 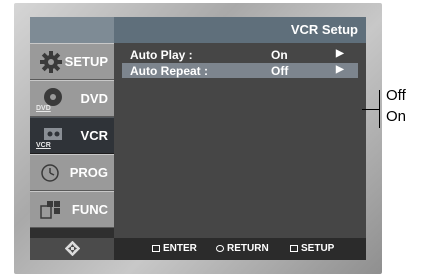 I want to click on dvd-tag: DVD, so click(x=43, y=108).